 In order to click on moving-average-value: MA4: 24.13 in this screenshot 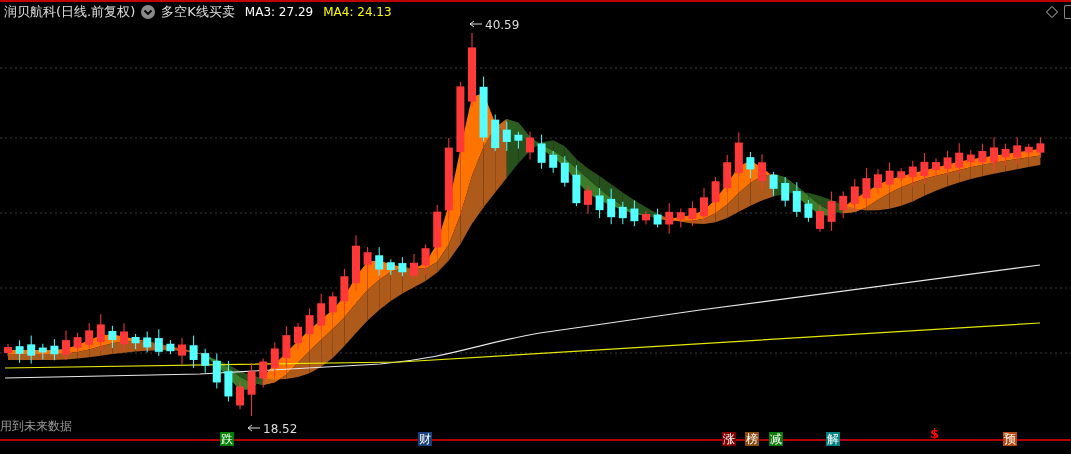, I will do `click(357, 12)`.